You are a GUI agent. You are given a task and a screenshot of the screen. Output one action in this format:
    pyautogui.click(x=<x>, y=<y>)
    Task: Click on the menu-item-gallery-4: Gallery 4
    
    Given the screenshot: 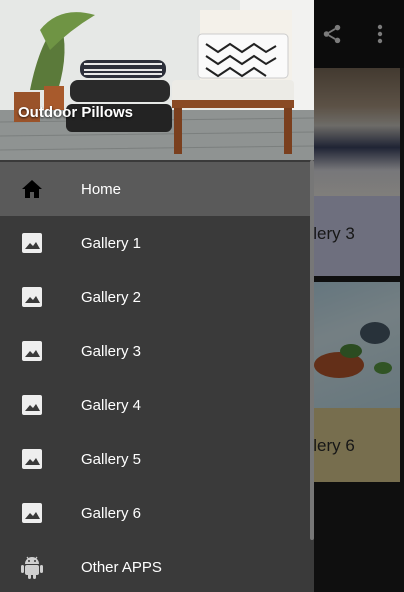 What is the action you would take?
    pyautogui.click(x=155, y=405)
    